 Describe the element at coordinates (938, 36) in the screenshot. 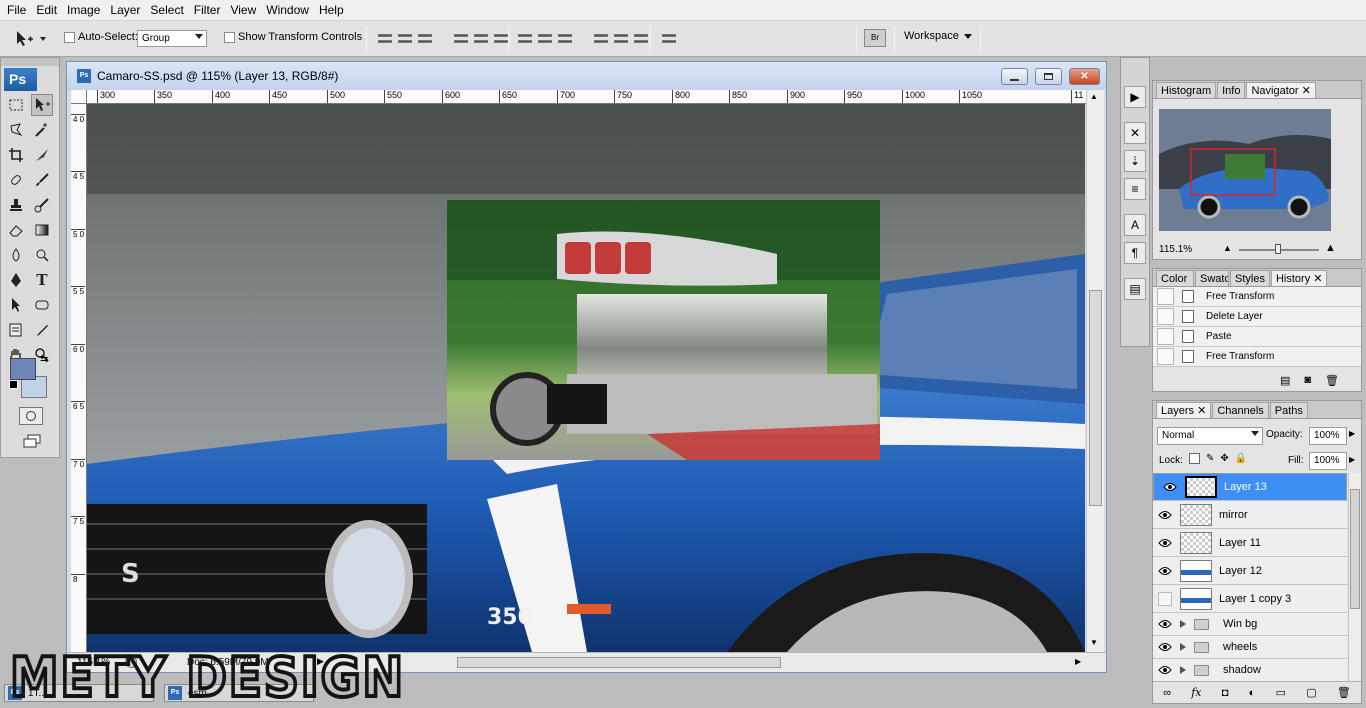

I see `workspace-menu: Workspace` at that location.